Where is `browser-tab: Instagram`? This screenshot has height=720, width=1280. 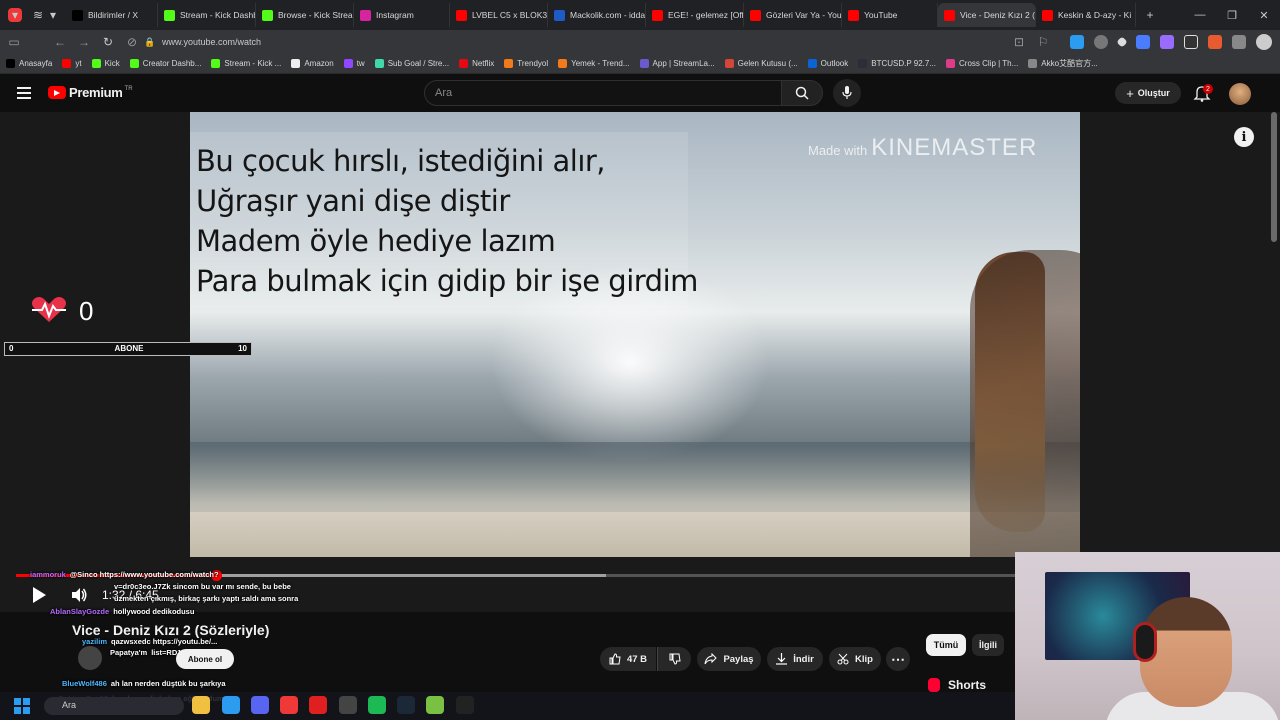 browser-tab: Instagram is located at coordinates (402, 15).